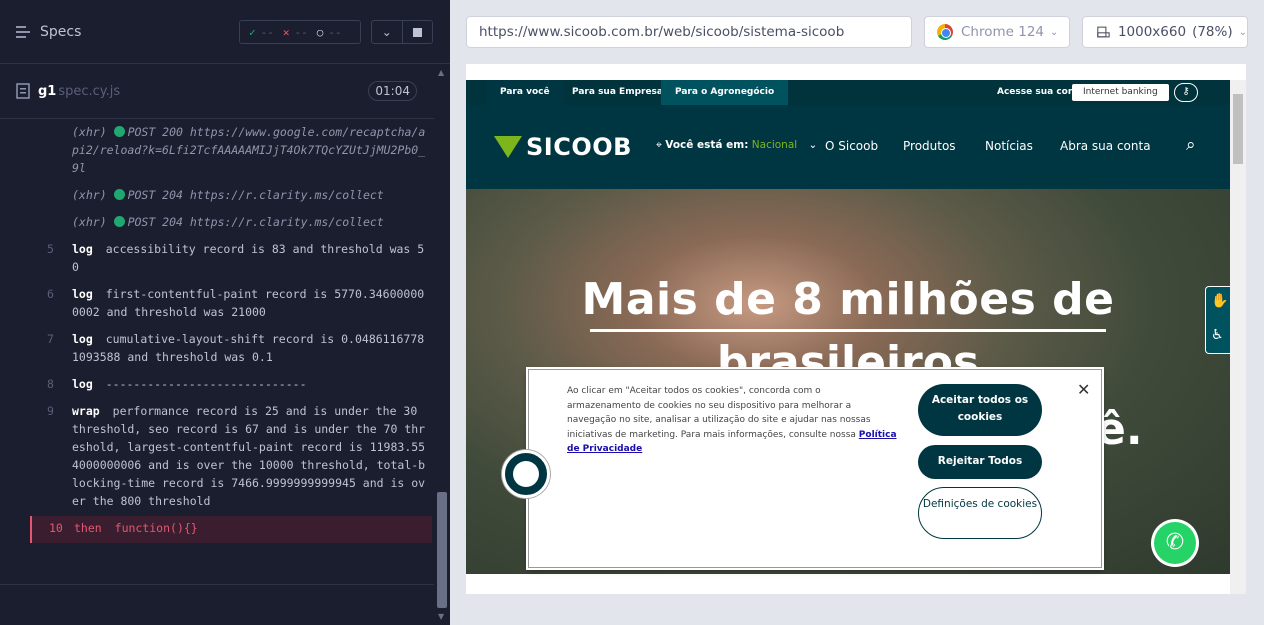 The width and height of the screenshot is (1264, 625). I want to click on command-name: wrap, so click(86, 411).